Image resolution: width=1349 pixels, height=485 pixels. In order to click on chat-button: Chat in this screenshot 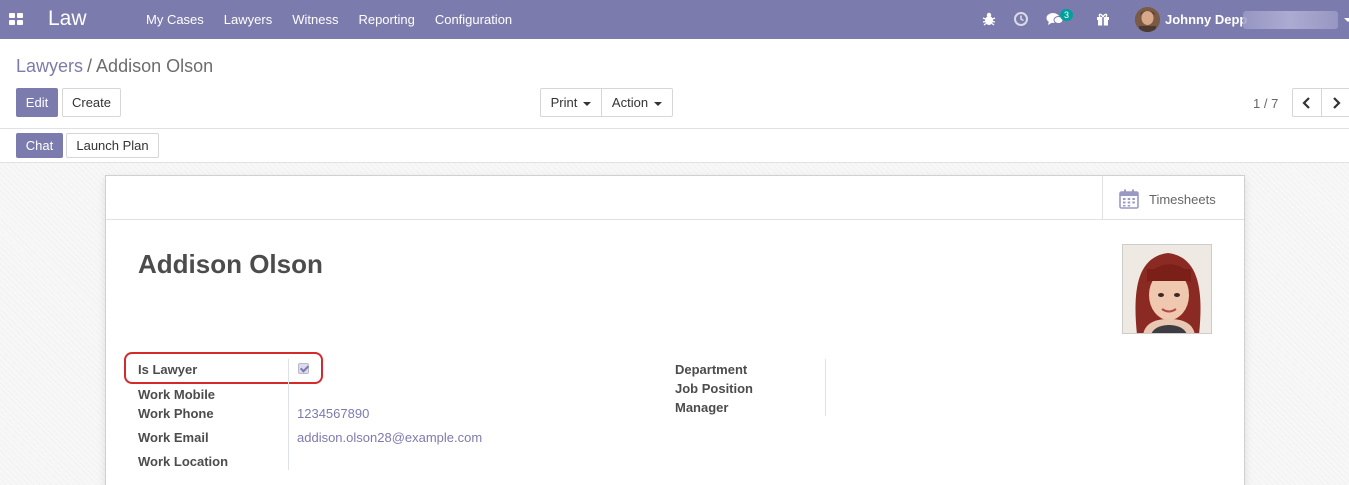, I will do `click(39, 145)`.